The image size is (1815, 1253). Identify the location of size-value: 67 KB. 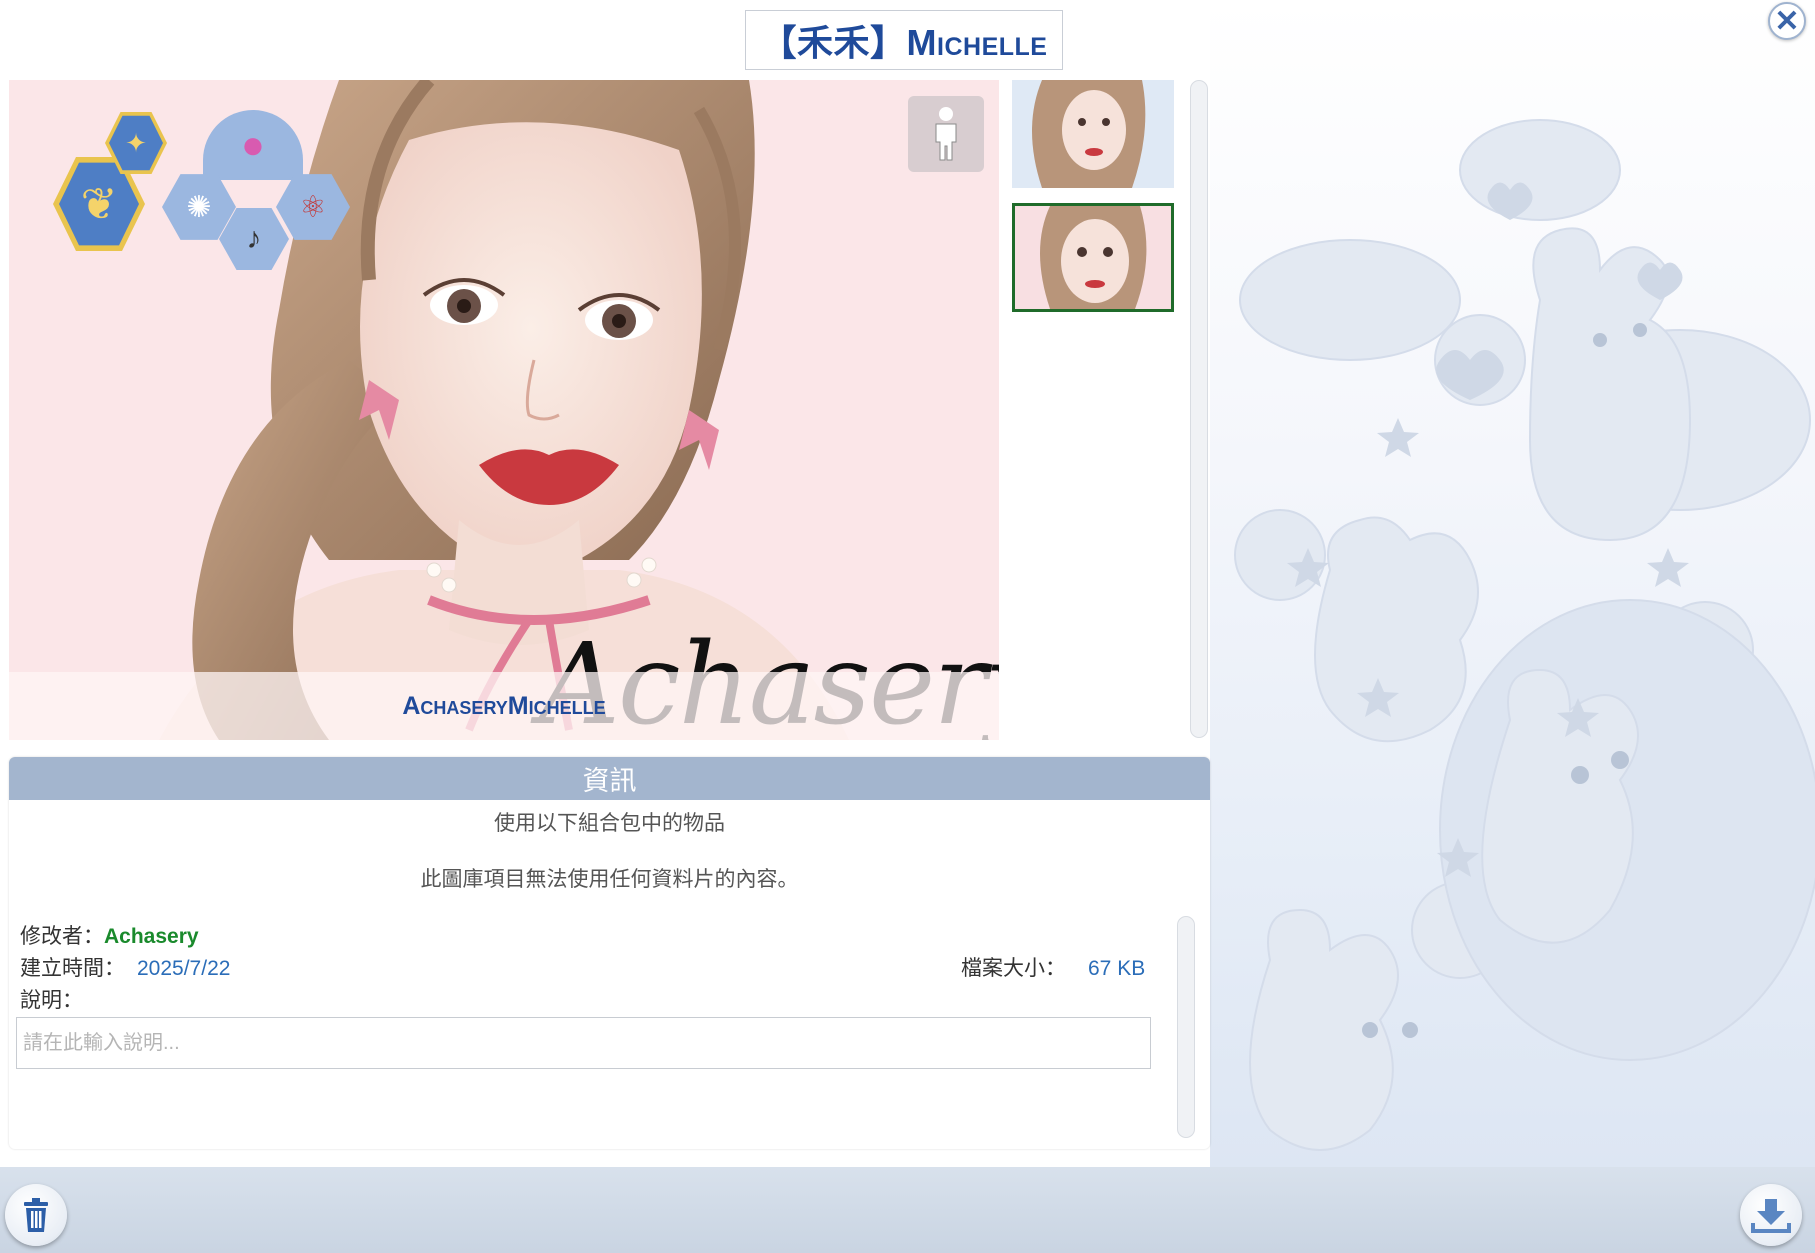
(1117, 968).